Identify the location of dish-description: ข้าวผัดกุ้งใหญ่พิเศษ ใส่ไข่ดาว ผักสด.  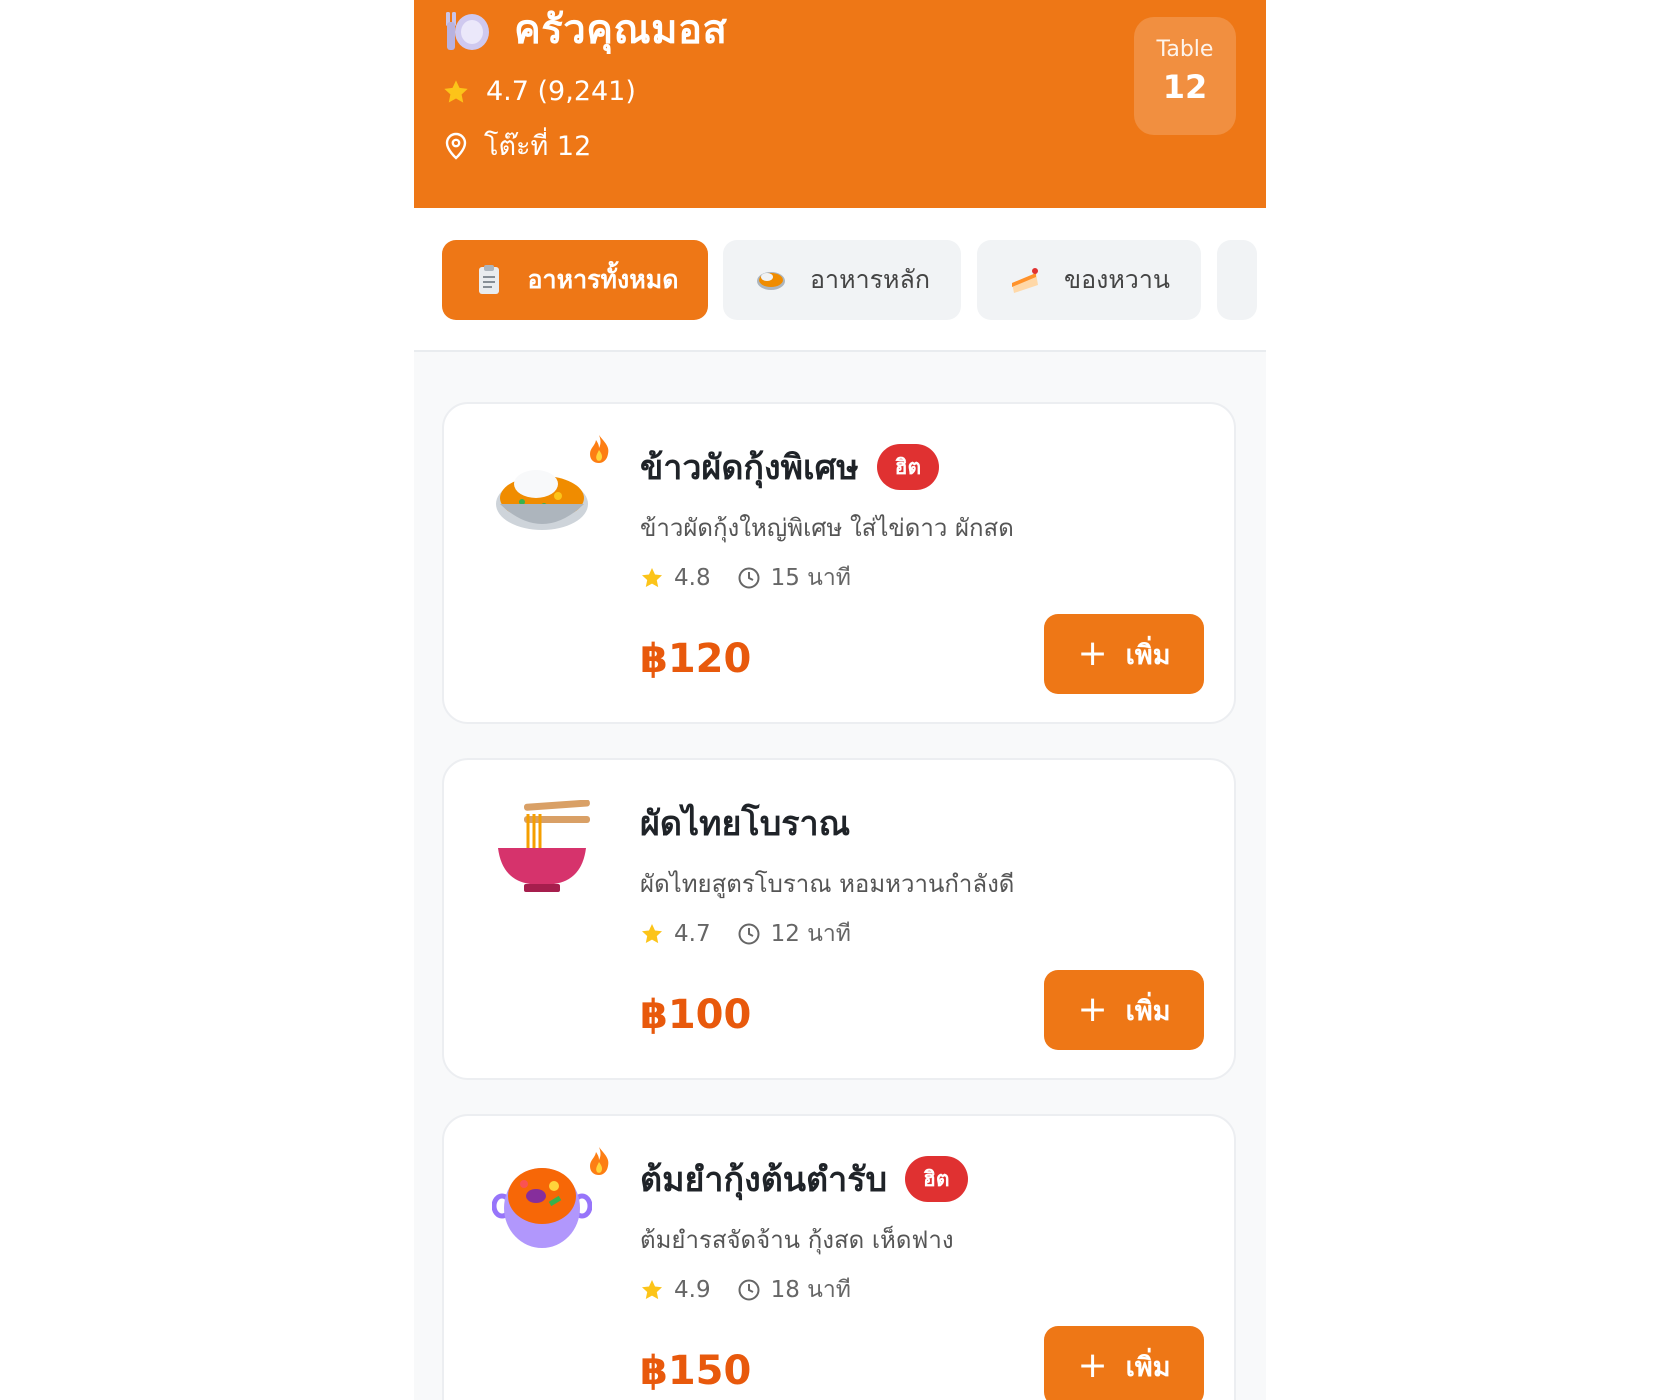
(827, 528).